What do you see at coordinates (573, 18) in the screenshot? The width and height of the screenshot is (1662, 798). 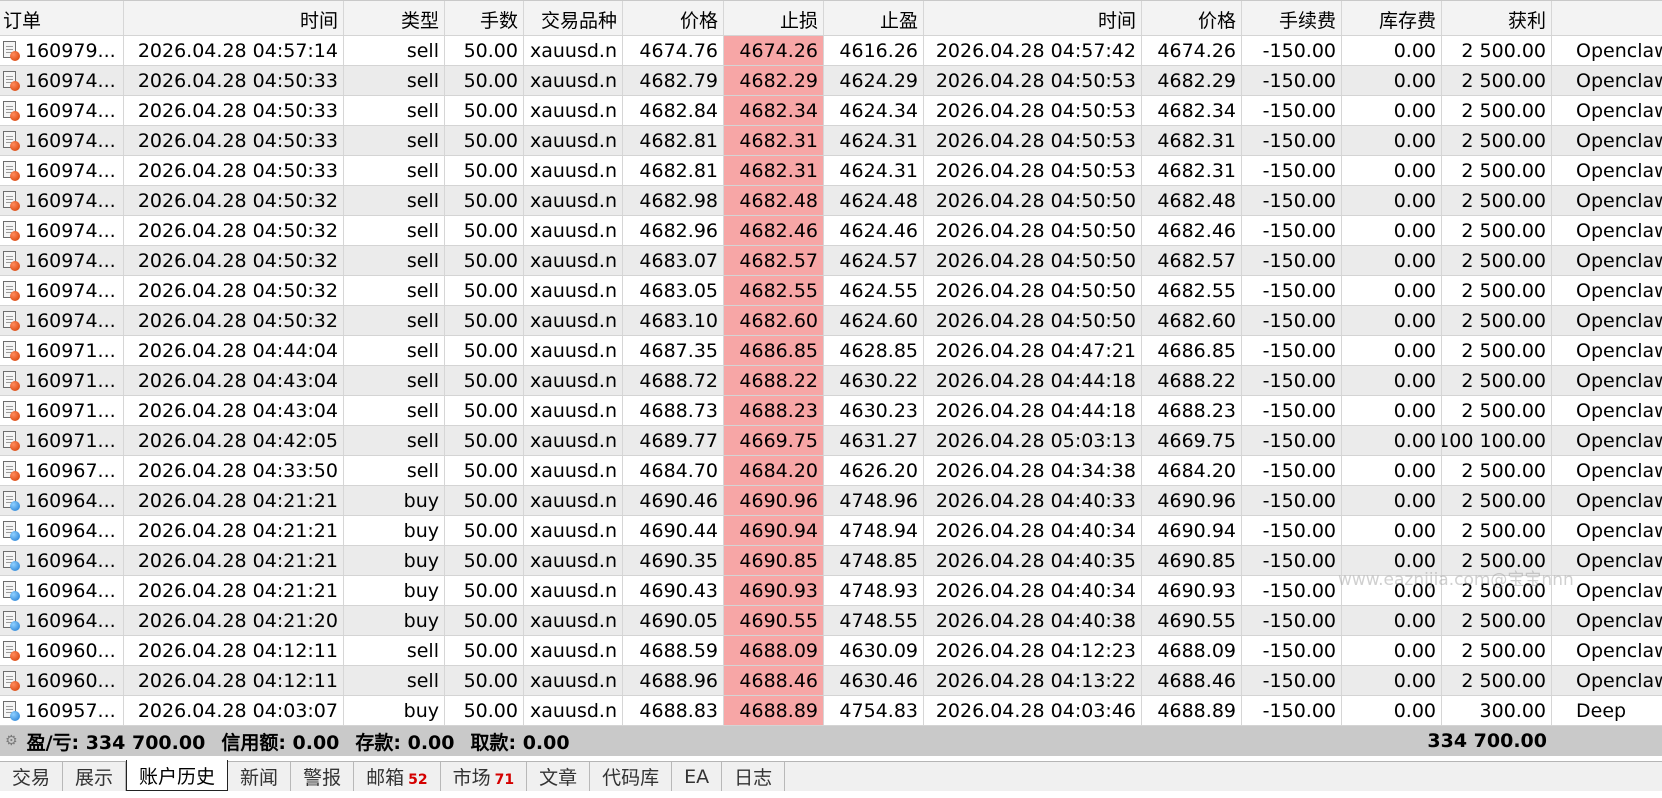 I see `column-header-symbol: 交易品种` at bounding box center [573, 18].